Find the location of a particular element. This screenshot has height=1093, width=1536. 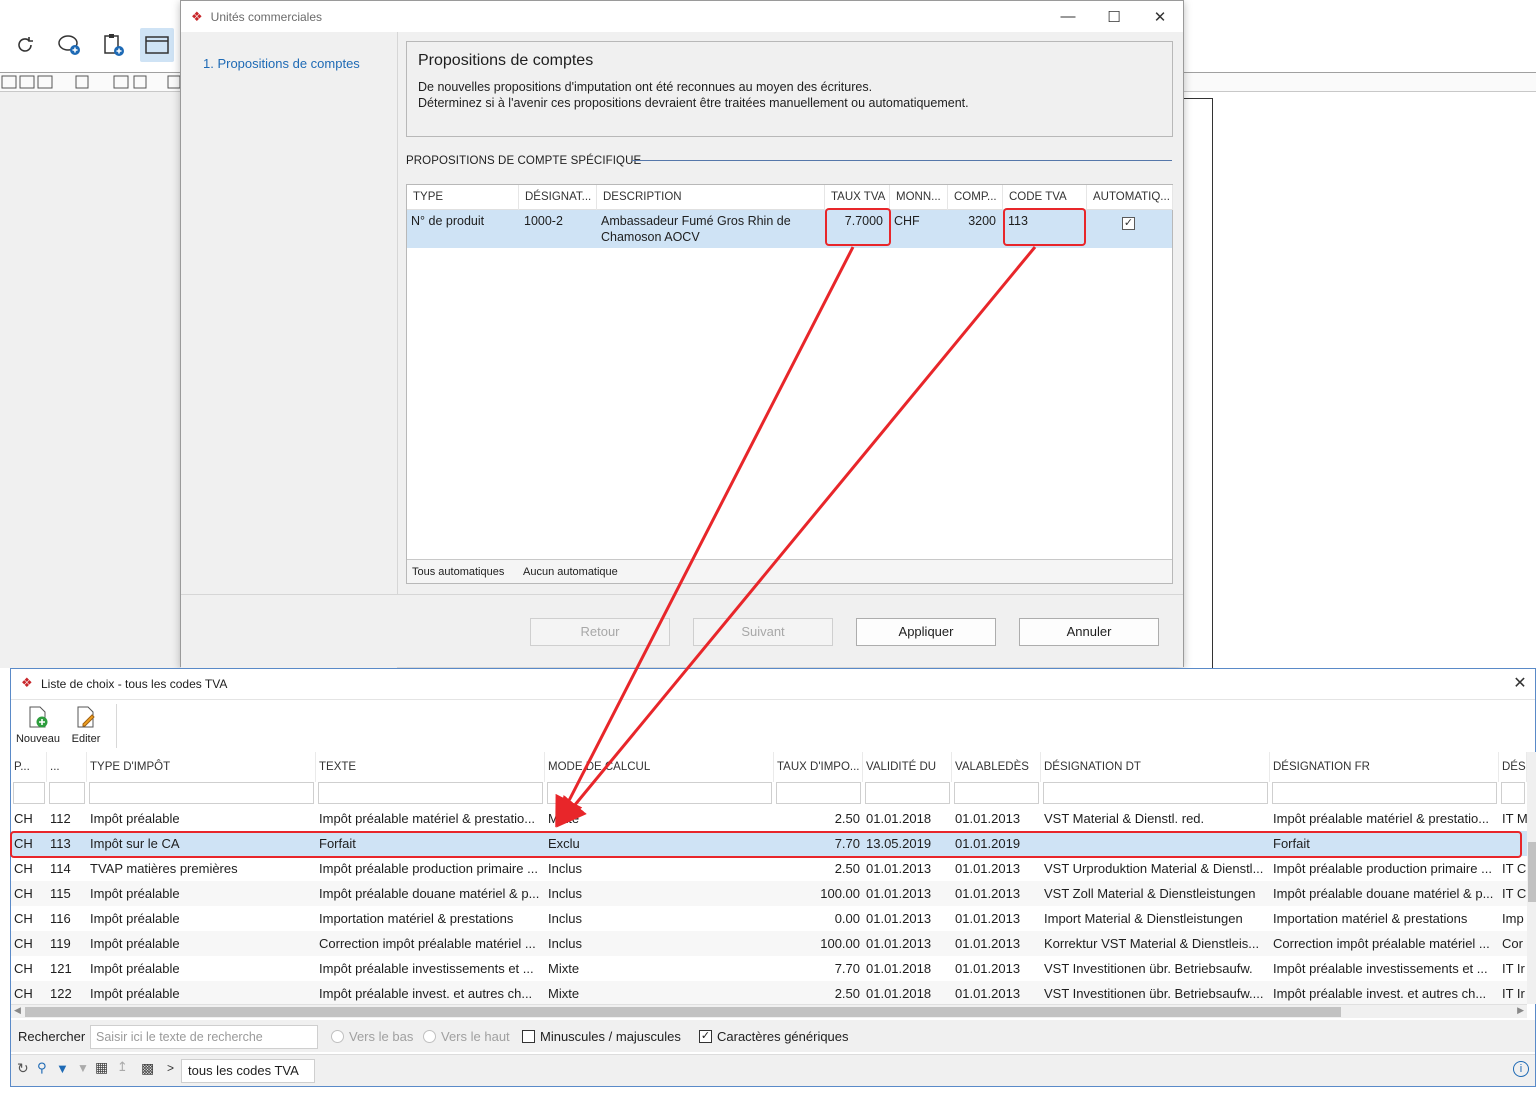

vertical-scrollbar is located at coordinates (1531, 878).